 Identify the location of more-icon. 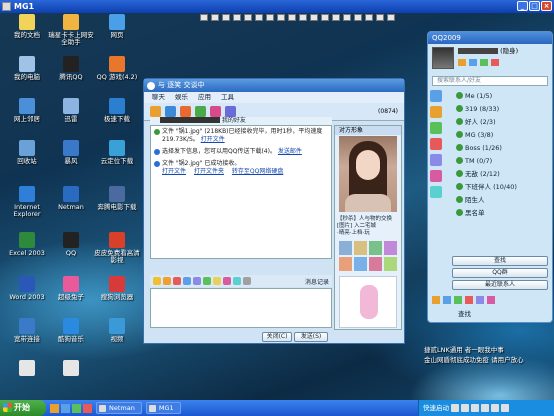
(230, 111).